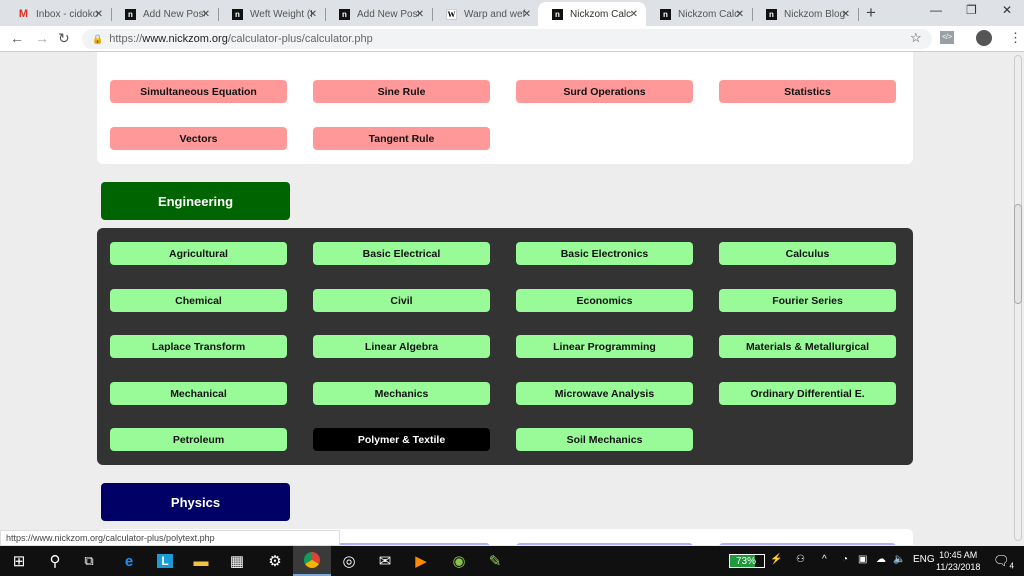 This screenshot has height=576, width=1024. Describe the element at coordinates (19, 561) in the screenshot. I see `start-windows-icon: ⊞` at that location.